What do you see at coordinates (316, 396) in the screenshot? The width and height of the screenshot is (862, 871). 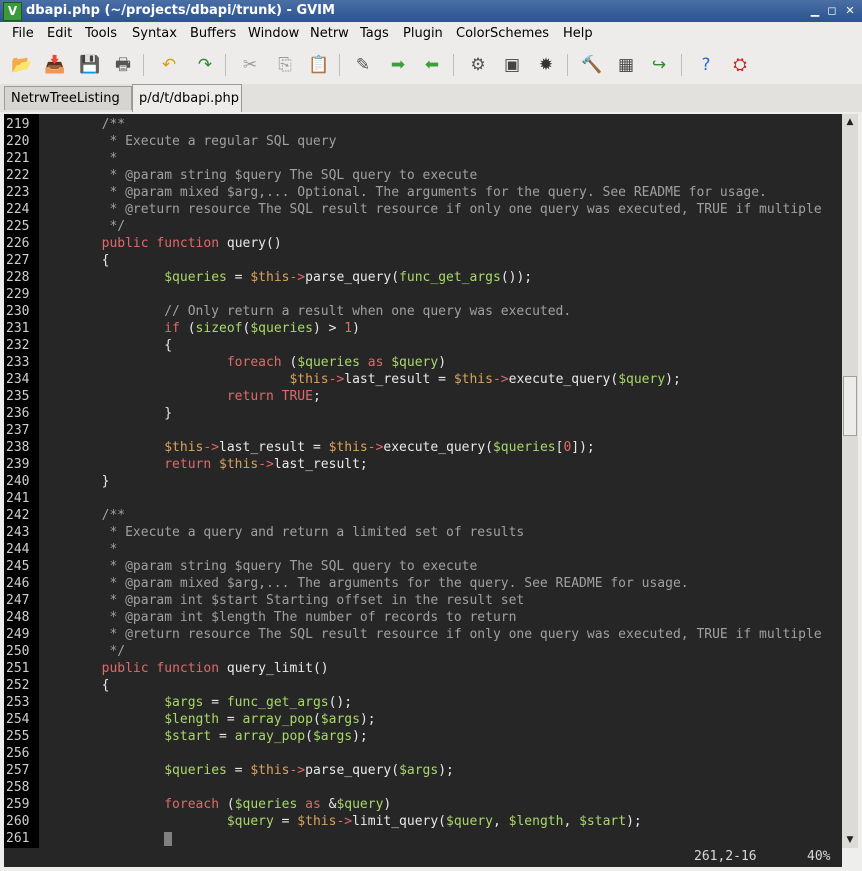 I see `code-token-normal: ;` at bounding box center [316, 396].